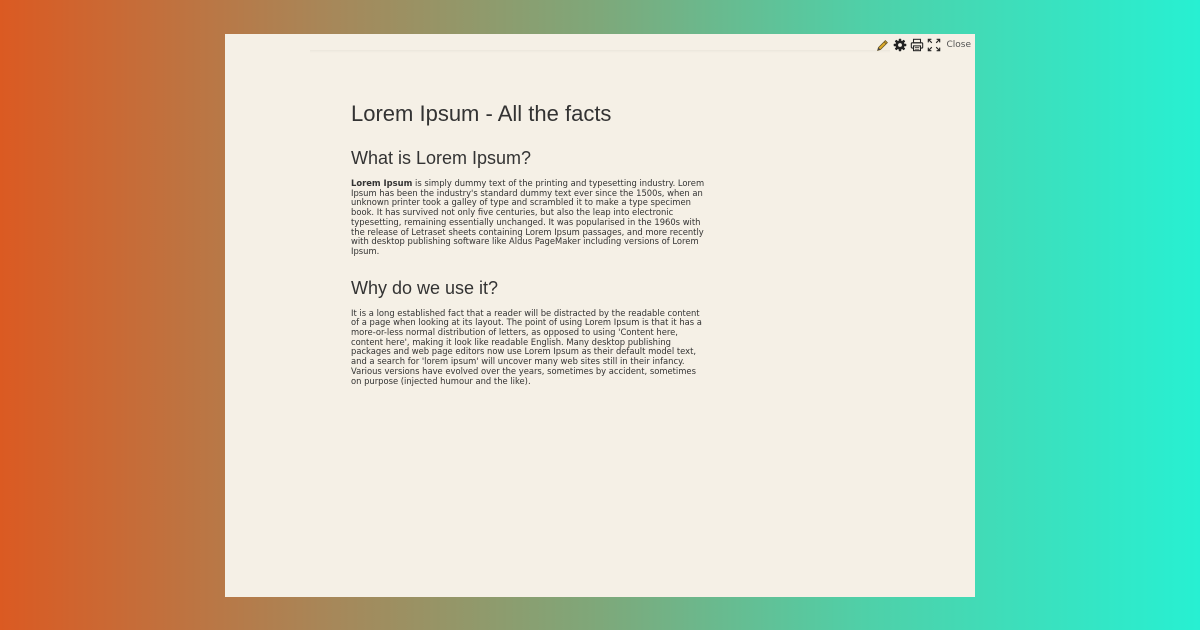  Describe the element at coordinates (425, 287) in the screenshot. I see `section-heading-why-use: Why do we use it?` at that location.